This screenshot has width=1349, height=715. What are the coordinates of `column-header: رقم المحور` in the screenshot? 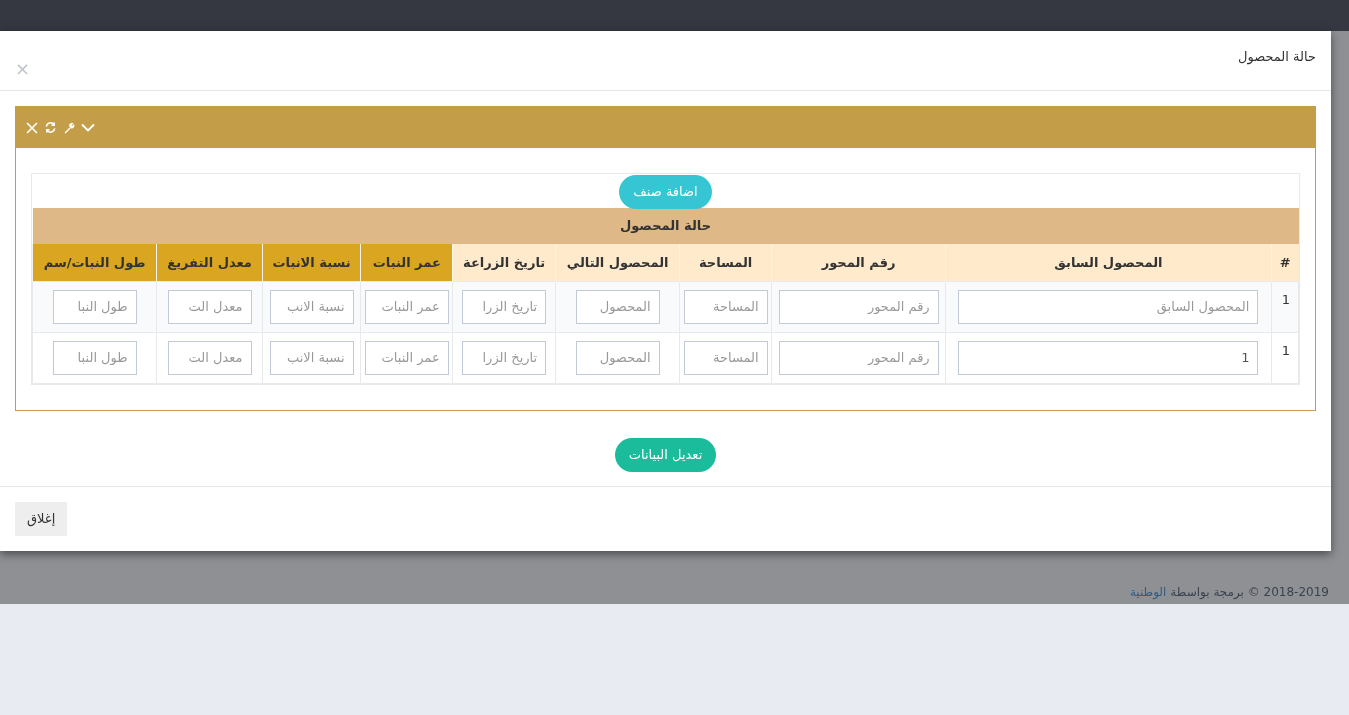 It's located at (858, 262).